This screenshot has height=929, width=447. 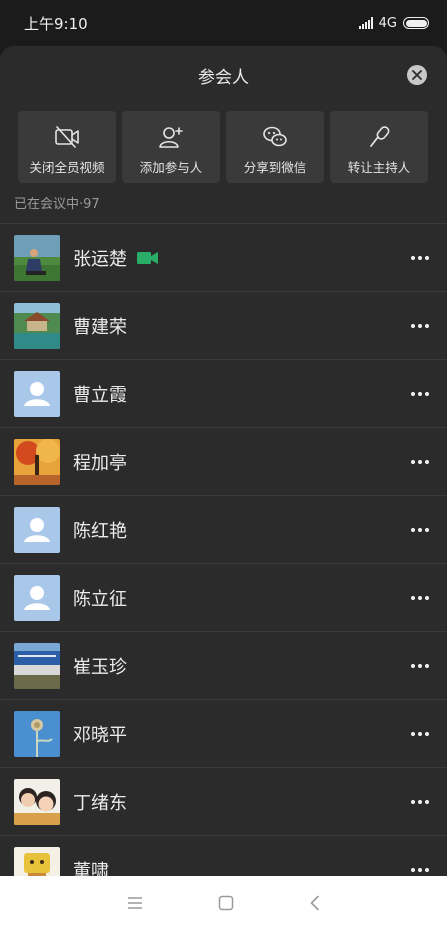 I want to click on participant-row: 邓晓平, so click(x=223, y=734).